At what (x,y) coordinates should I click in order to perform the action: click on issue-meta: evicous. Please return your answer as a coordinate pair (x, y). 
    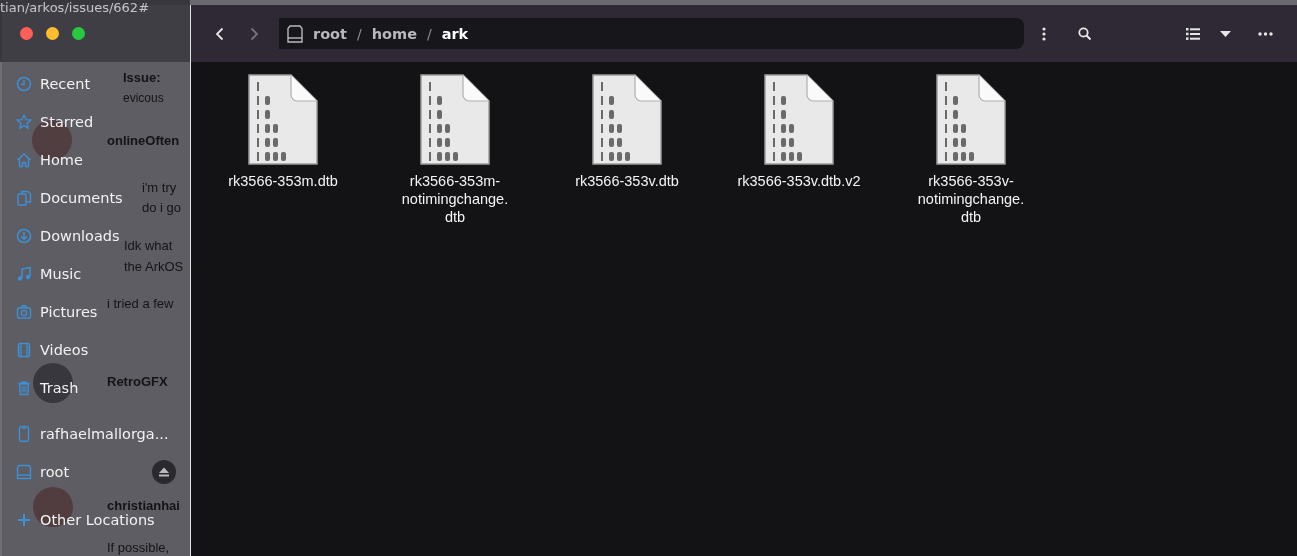
    Looking at the image, I should click on (143, 98).